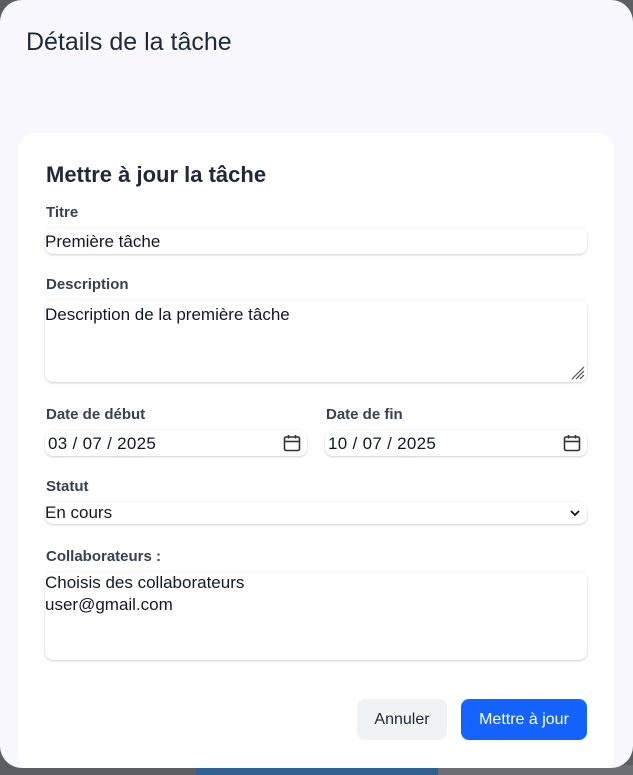 This screenshot has width=633, height=775. I want to click on start-date-label: Date de début, so click(96, 414).